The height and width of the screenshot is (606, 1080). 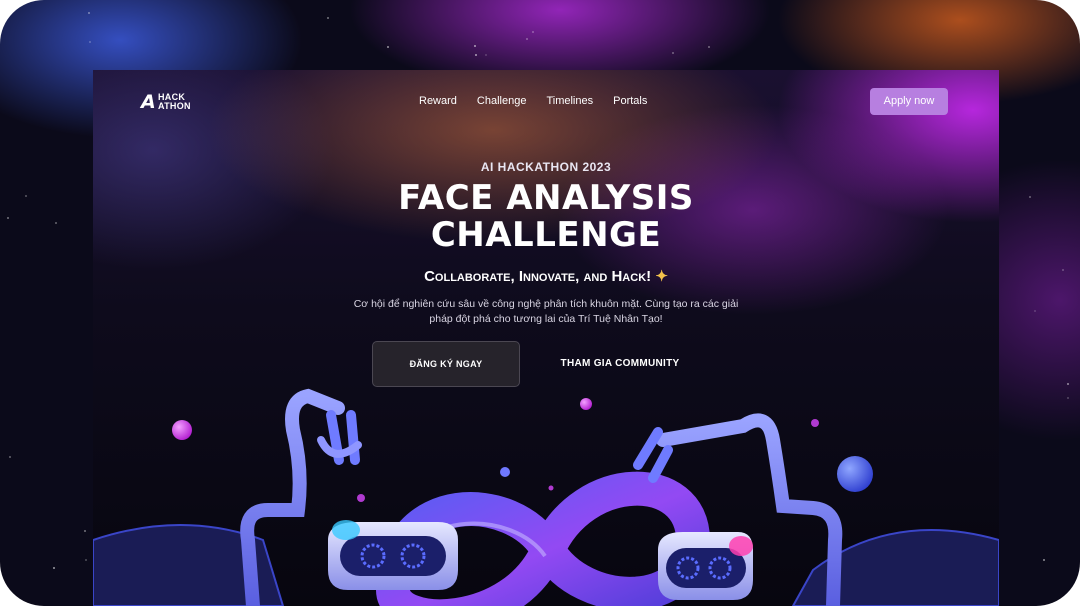 What do you see at coordinates (346, 530) in the screenshot?
I see `left-robot-glow` at bounding box center [346, 530].